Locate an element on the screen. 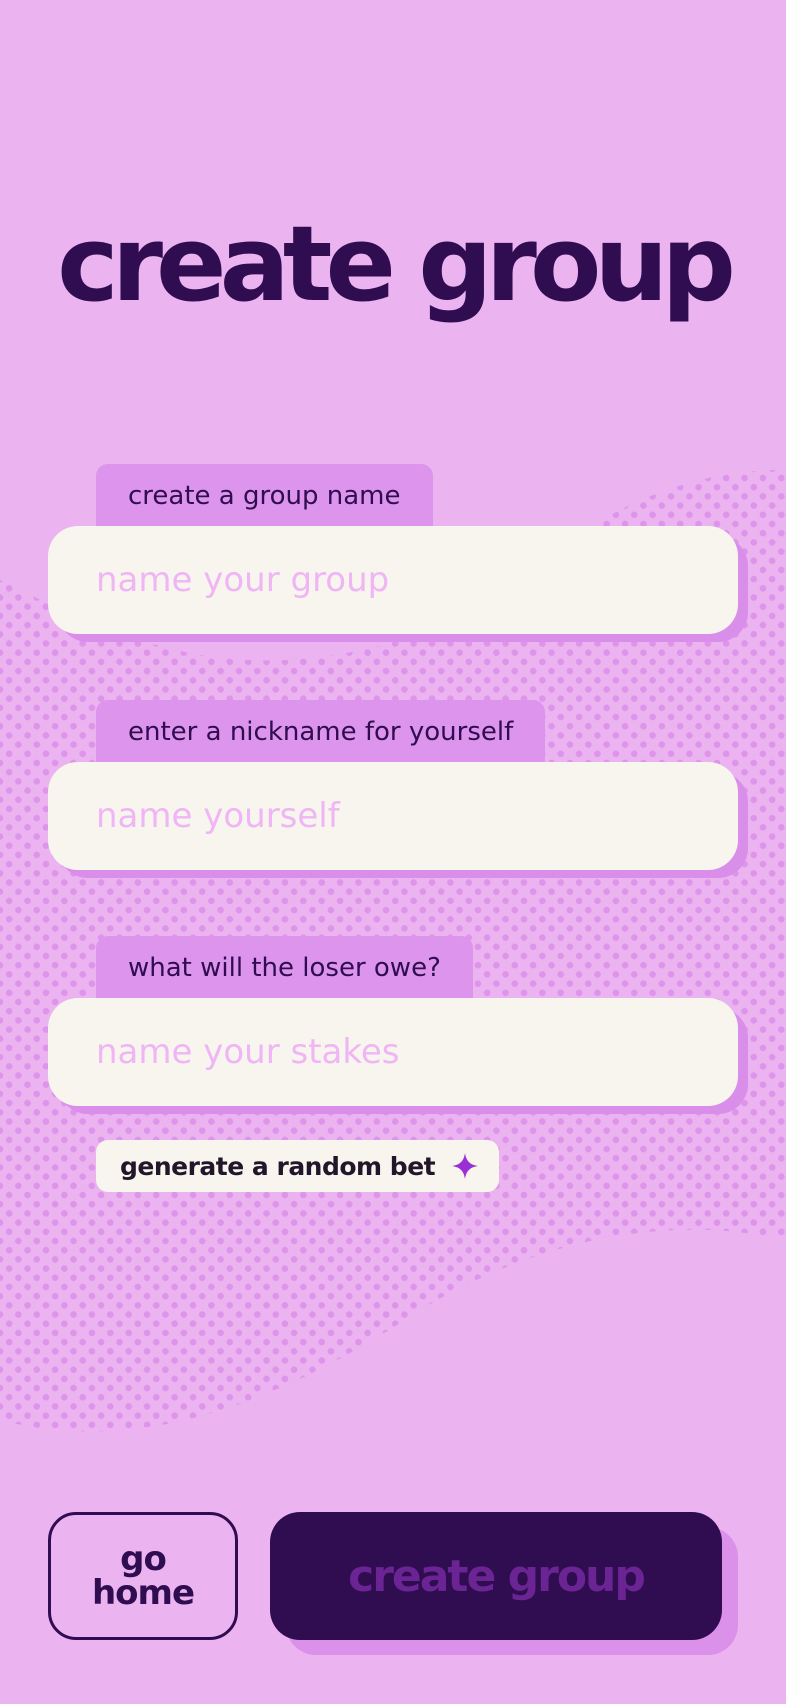 The image size is (786, 1704). create-group-button: create group is located at coordinates (496, 1576).